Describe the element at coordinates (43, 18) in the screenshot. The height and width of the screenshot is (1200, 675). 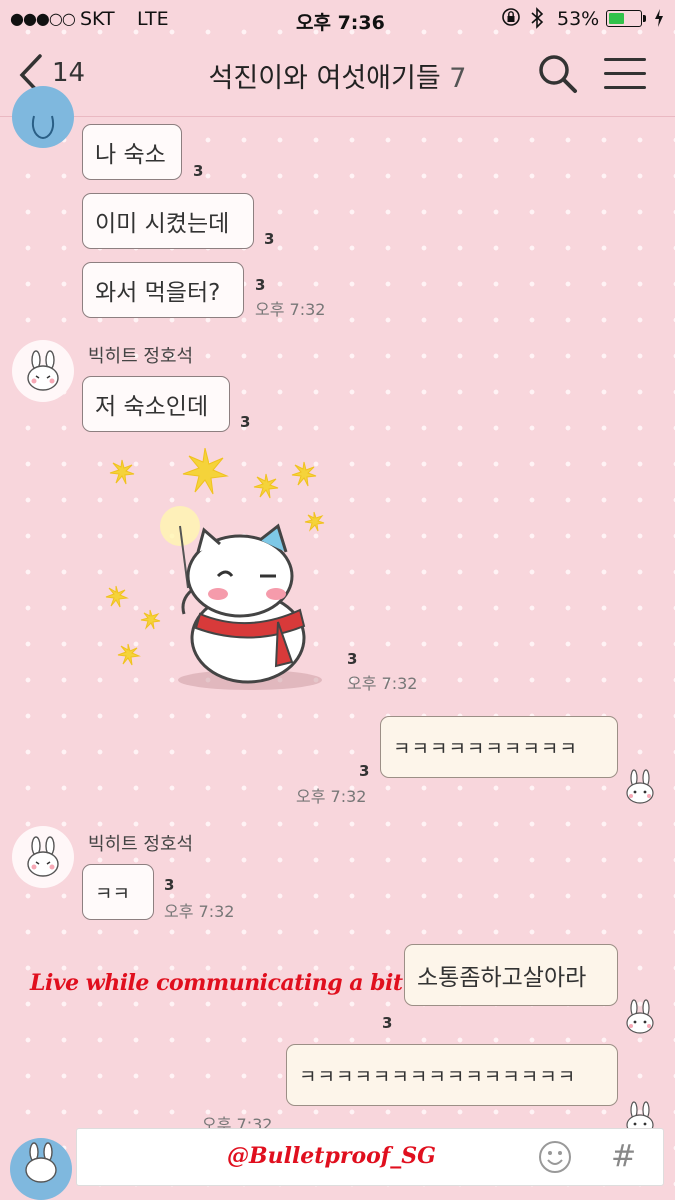
I see `signal-strength-icon: ●●●○○` at that location.